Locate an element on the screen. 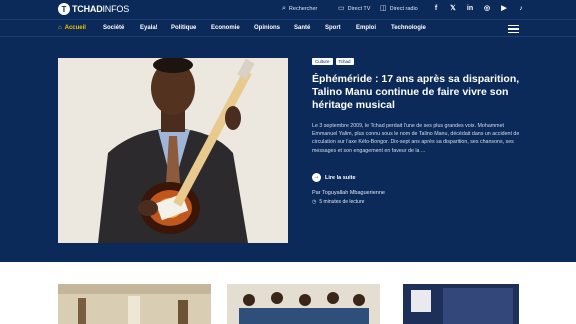 The width and height of the screenshot is (576, 324). arrow-right-icon: → is located at coordinates (316, 177).